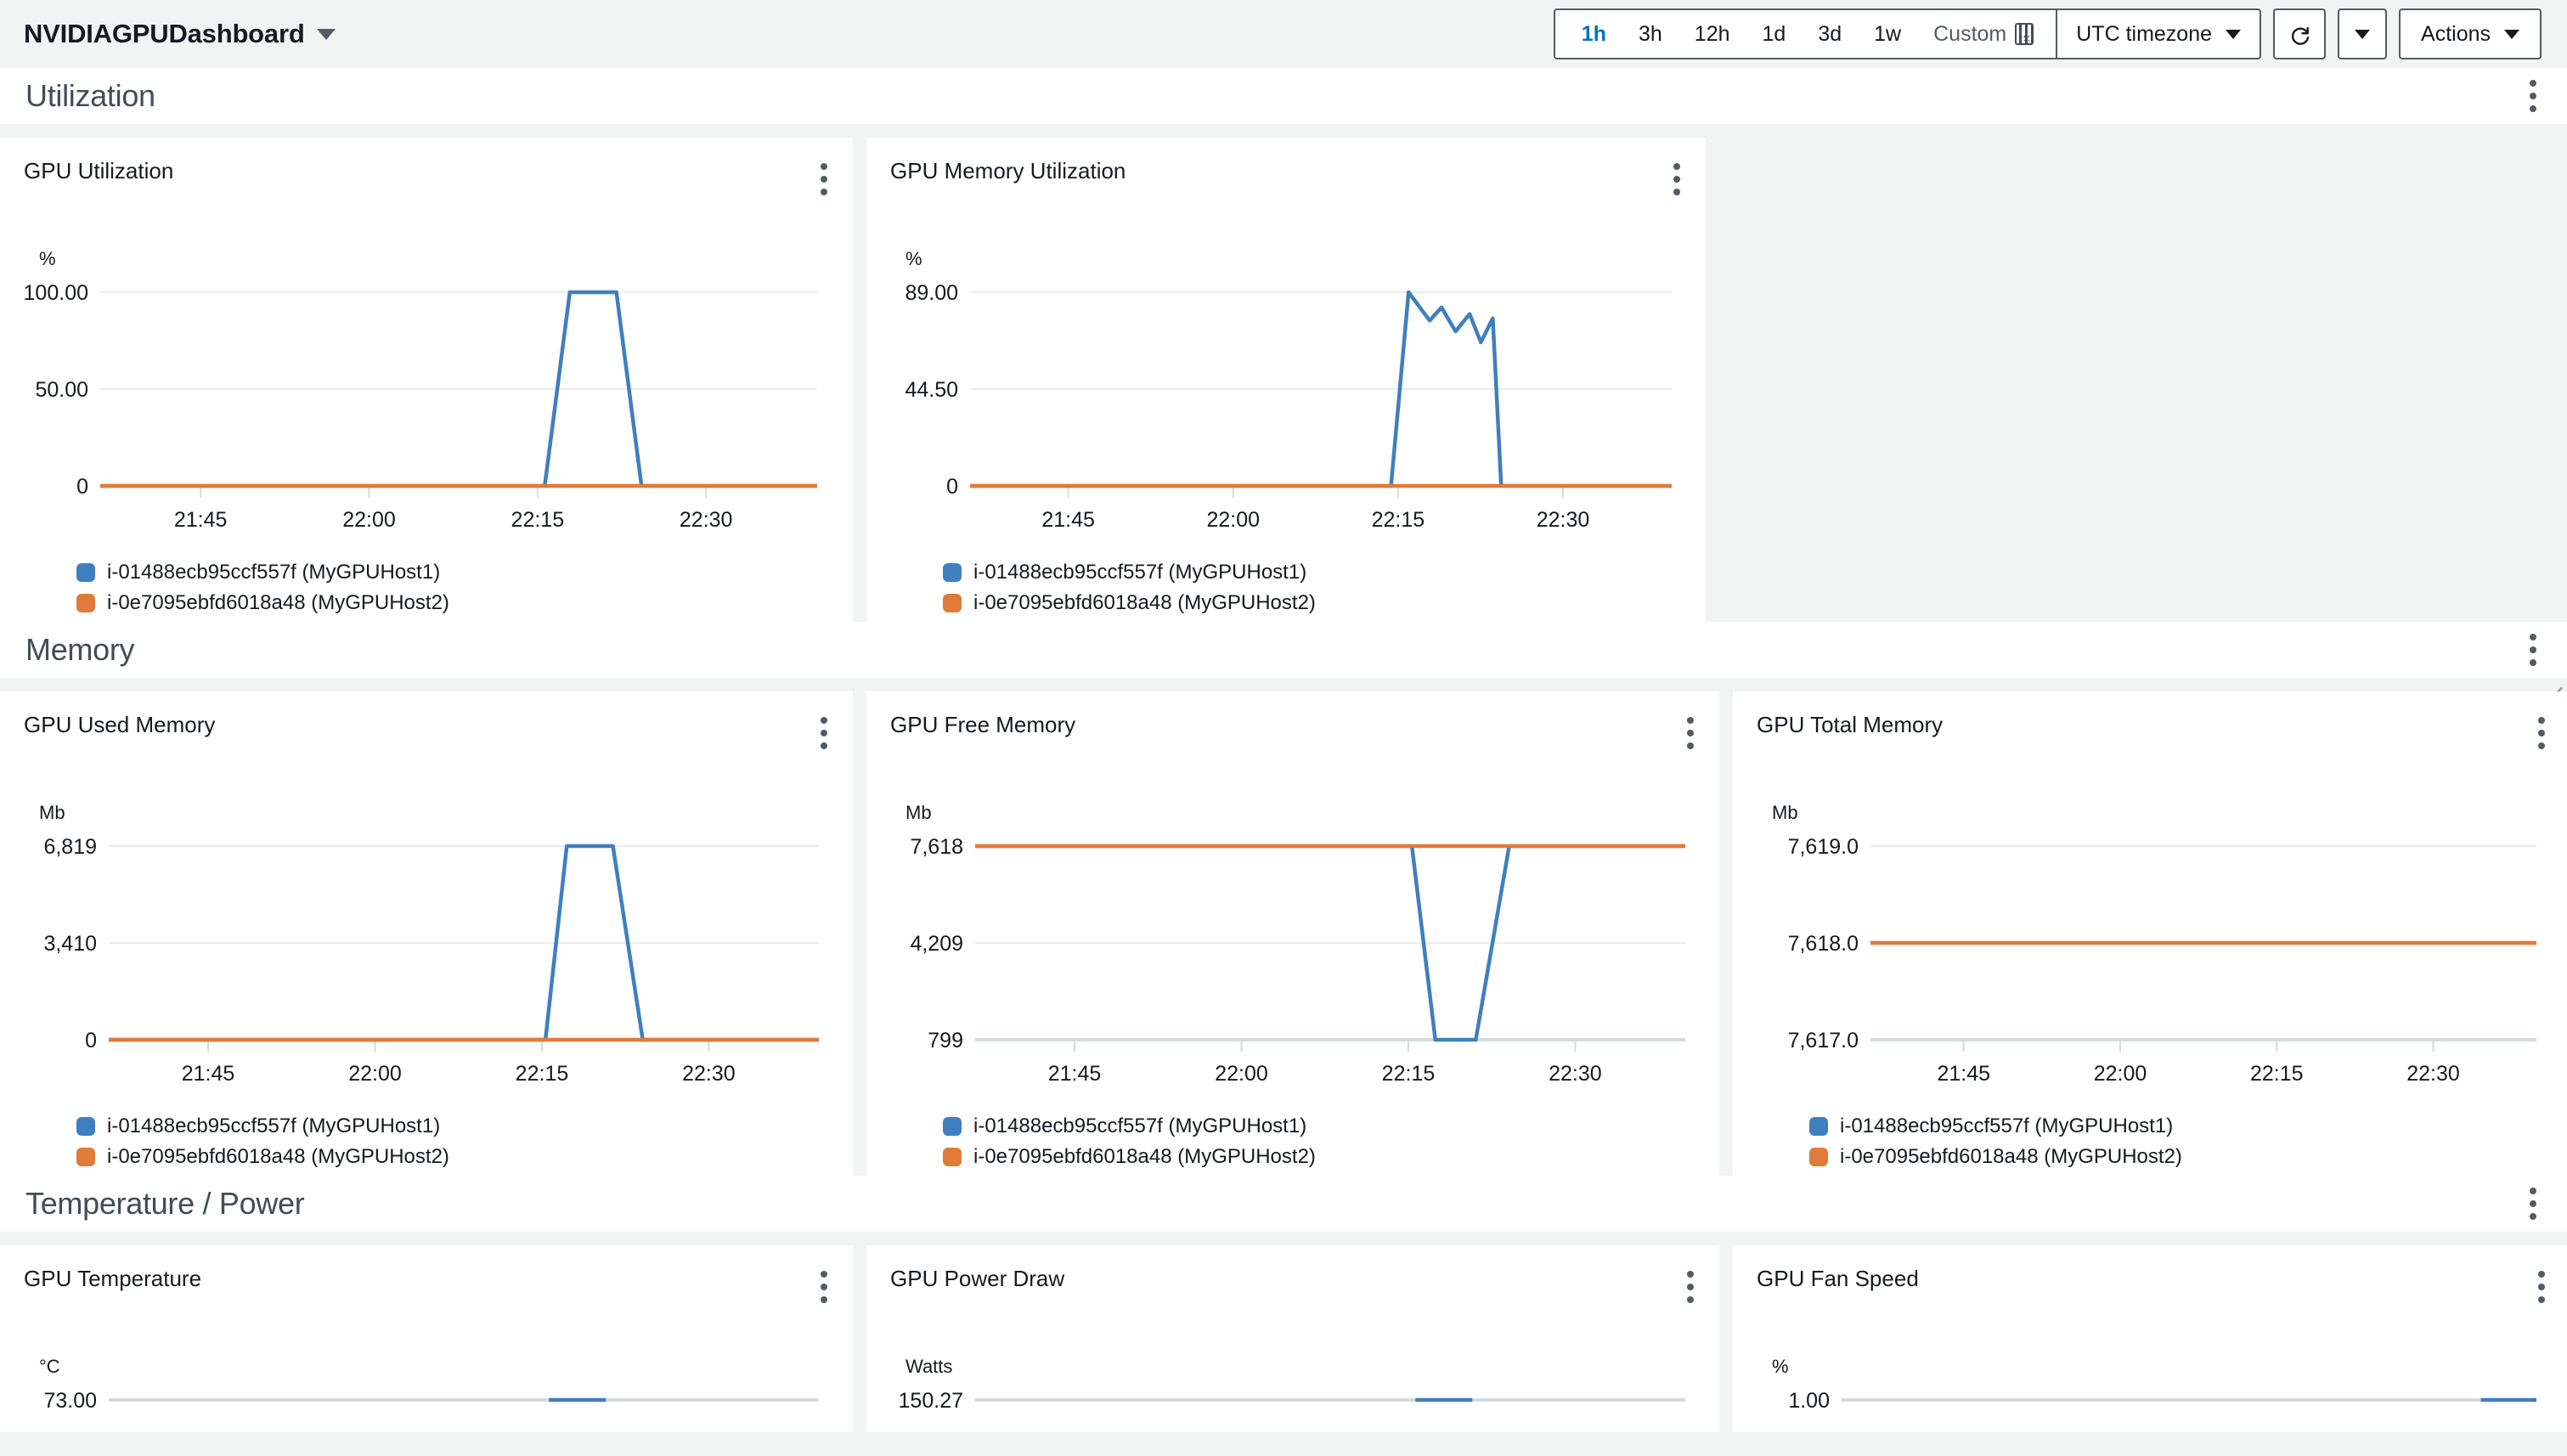 This screenshot has width=2567, height=1456. What do you see at coordinates (1594, 34) in the screenshot?
I see `time-range-1h: 1h` at bounding box center [1594, 34].